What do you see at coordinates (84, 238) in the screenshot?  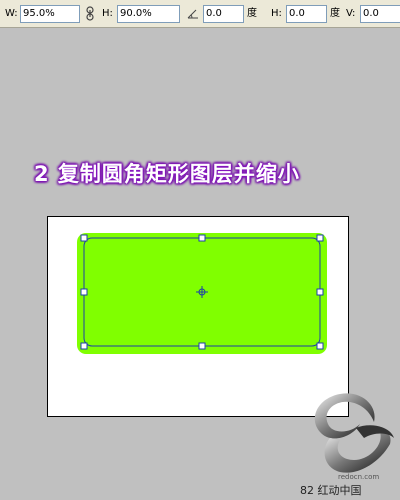 I see `handle-top-left` at bounding box center [84, 238].